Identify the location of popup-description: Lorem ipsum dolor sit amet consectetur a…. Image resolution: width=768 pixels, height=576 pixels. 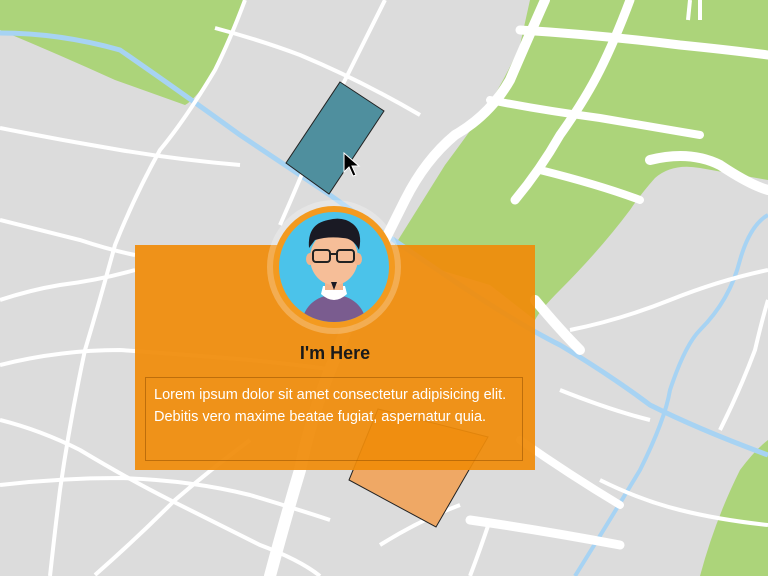
(334, 419).